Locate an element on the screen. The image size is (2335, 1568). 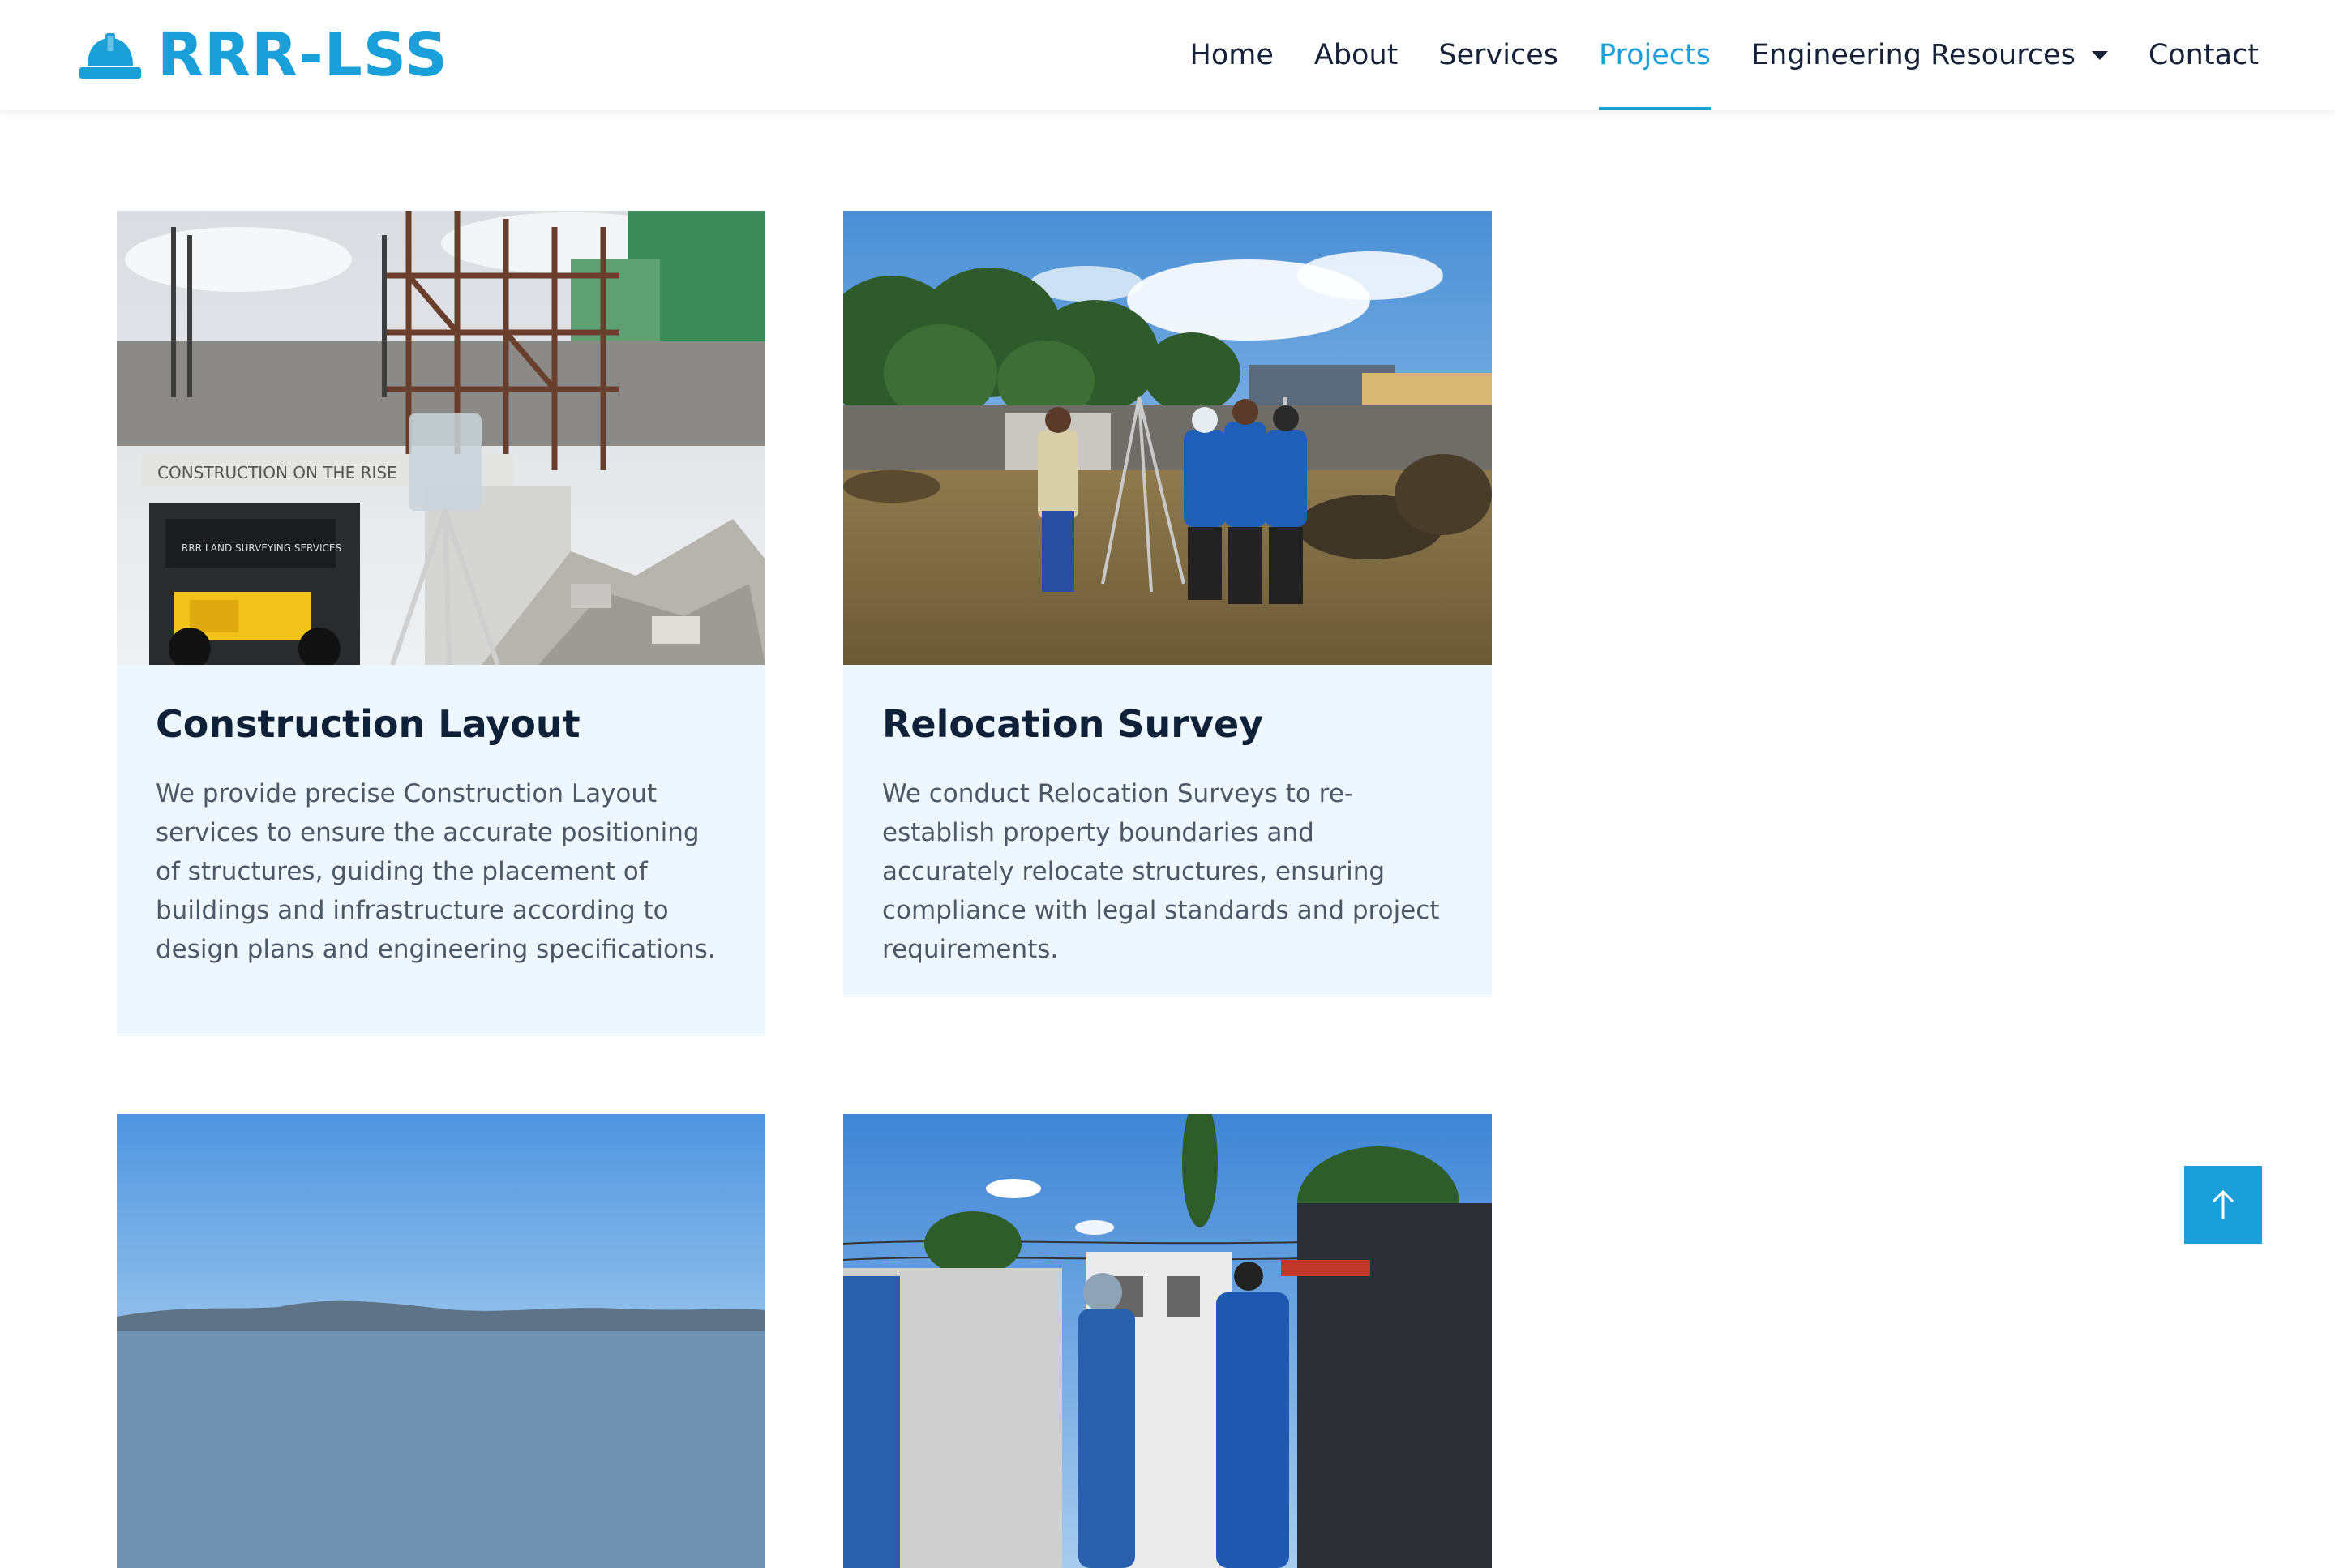
coastal-sky-photo is located at coordinates (441, 1341).